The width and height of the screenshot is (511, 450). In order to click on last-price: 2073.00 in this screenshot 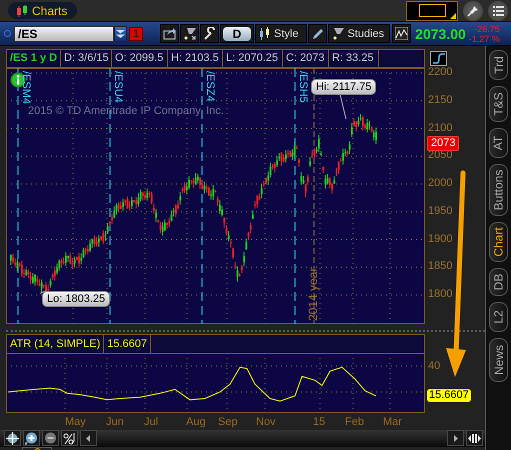, I will do `click(440, 34)`.